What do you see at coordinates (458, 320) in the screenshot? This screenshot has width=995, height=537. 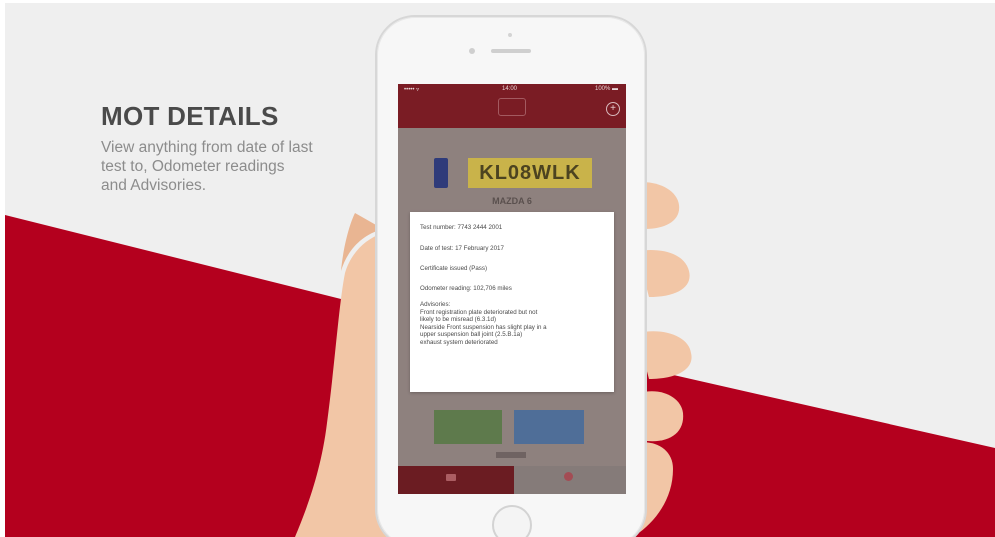 I see `advisory-line: likely to be misread (6.3.1d)` at bounding box center [458, 320].